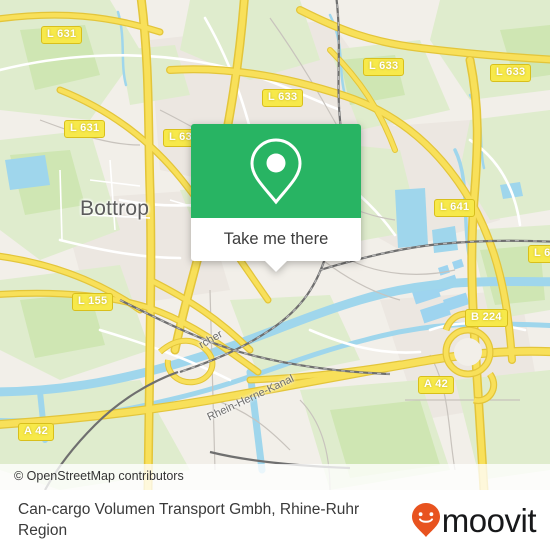 Image resolution: width=550 pixels, height=550 pixels. Describe the element at coordinates (275, 477) in the screenshot. I see `osm-attribution: © OpenStreetMap contributors` at that location.